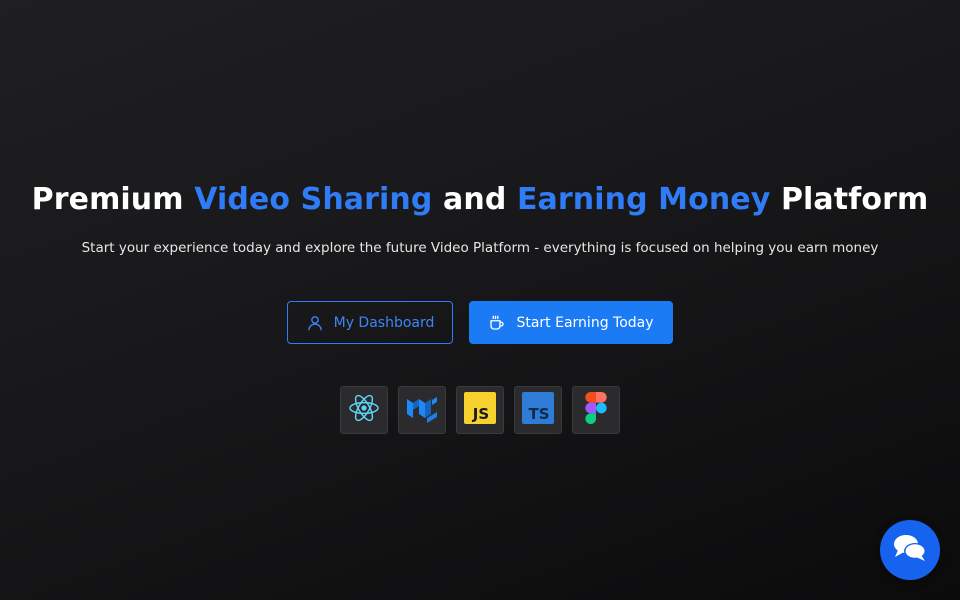 This screenshot has height=600, width=960. I want to click on tech-stack-row: JS TS, so click(480, 410).